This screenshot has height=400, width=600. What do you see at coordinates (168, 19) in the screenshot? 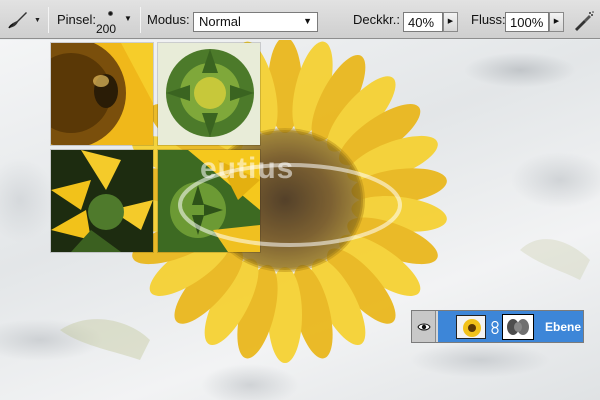
I see `mode-label: Modus:` at bounding box center [168, 19].